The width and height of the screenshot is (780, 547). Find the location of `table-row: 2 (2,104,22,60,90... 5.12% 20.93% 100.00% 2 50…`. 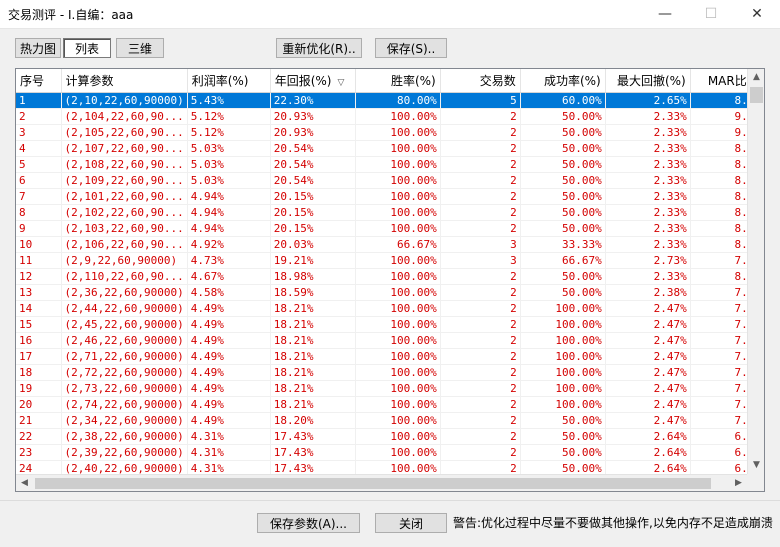

table-row: 2 (2,104,22,60,90... 5.12% 20.93% 100.00% 2 50… is located at coordinates (384, 116).